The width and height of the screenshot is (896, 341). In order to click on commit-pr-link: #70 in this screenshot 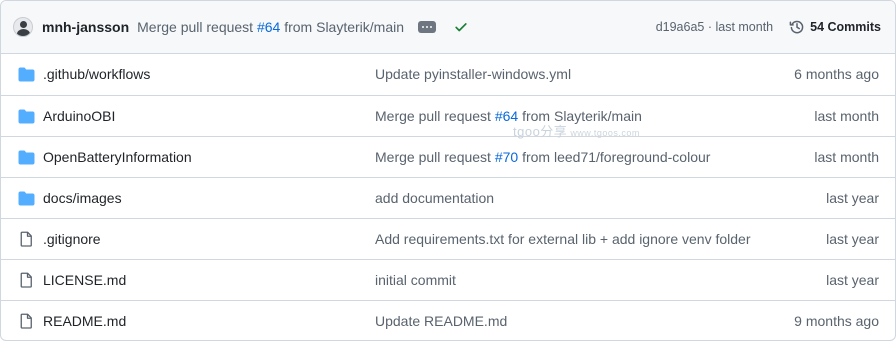, I will do `click(506, 157)`.